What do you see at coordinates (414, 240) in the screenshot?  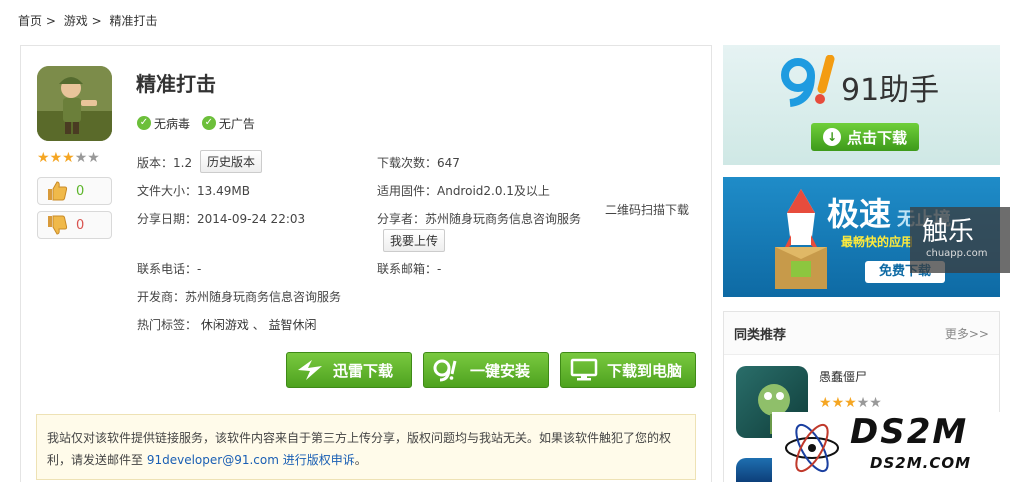 I see `upload-button: 我要上传` at bounding box center [414, 240].